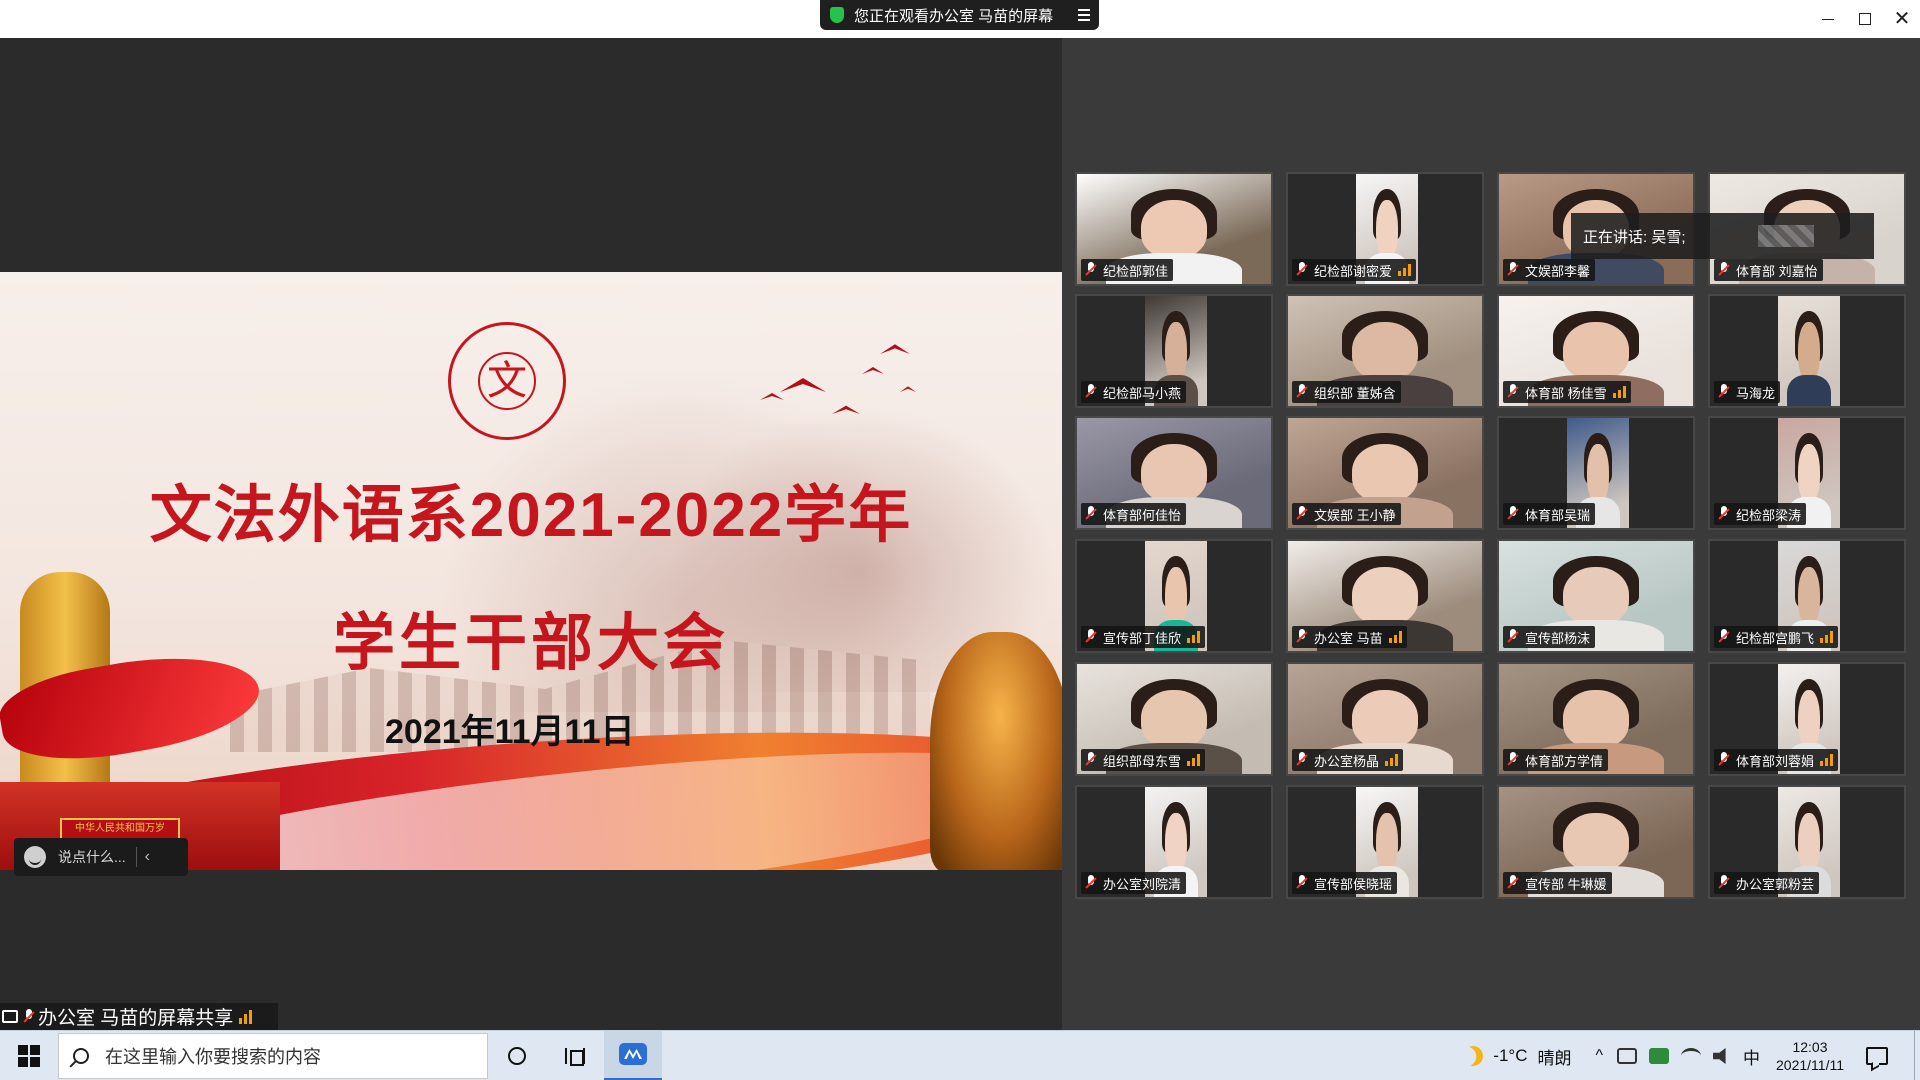 This screenshot has height=1080, width=1920. I want to click on taskbar-clock: 12:03 2021/11/11, so click(1810, 1056).